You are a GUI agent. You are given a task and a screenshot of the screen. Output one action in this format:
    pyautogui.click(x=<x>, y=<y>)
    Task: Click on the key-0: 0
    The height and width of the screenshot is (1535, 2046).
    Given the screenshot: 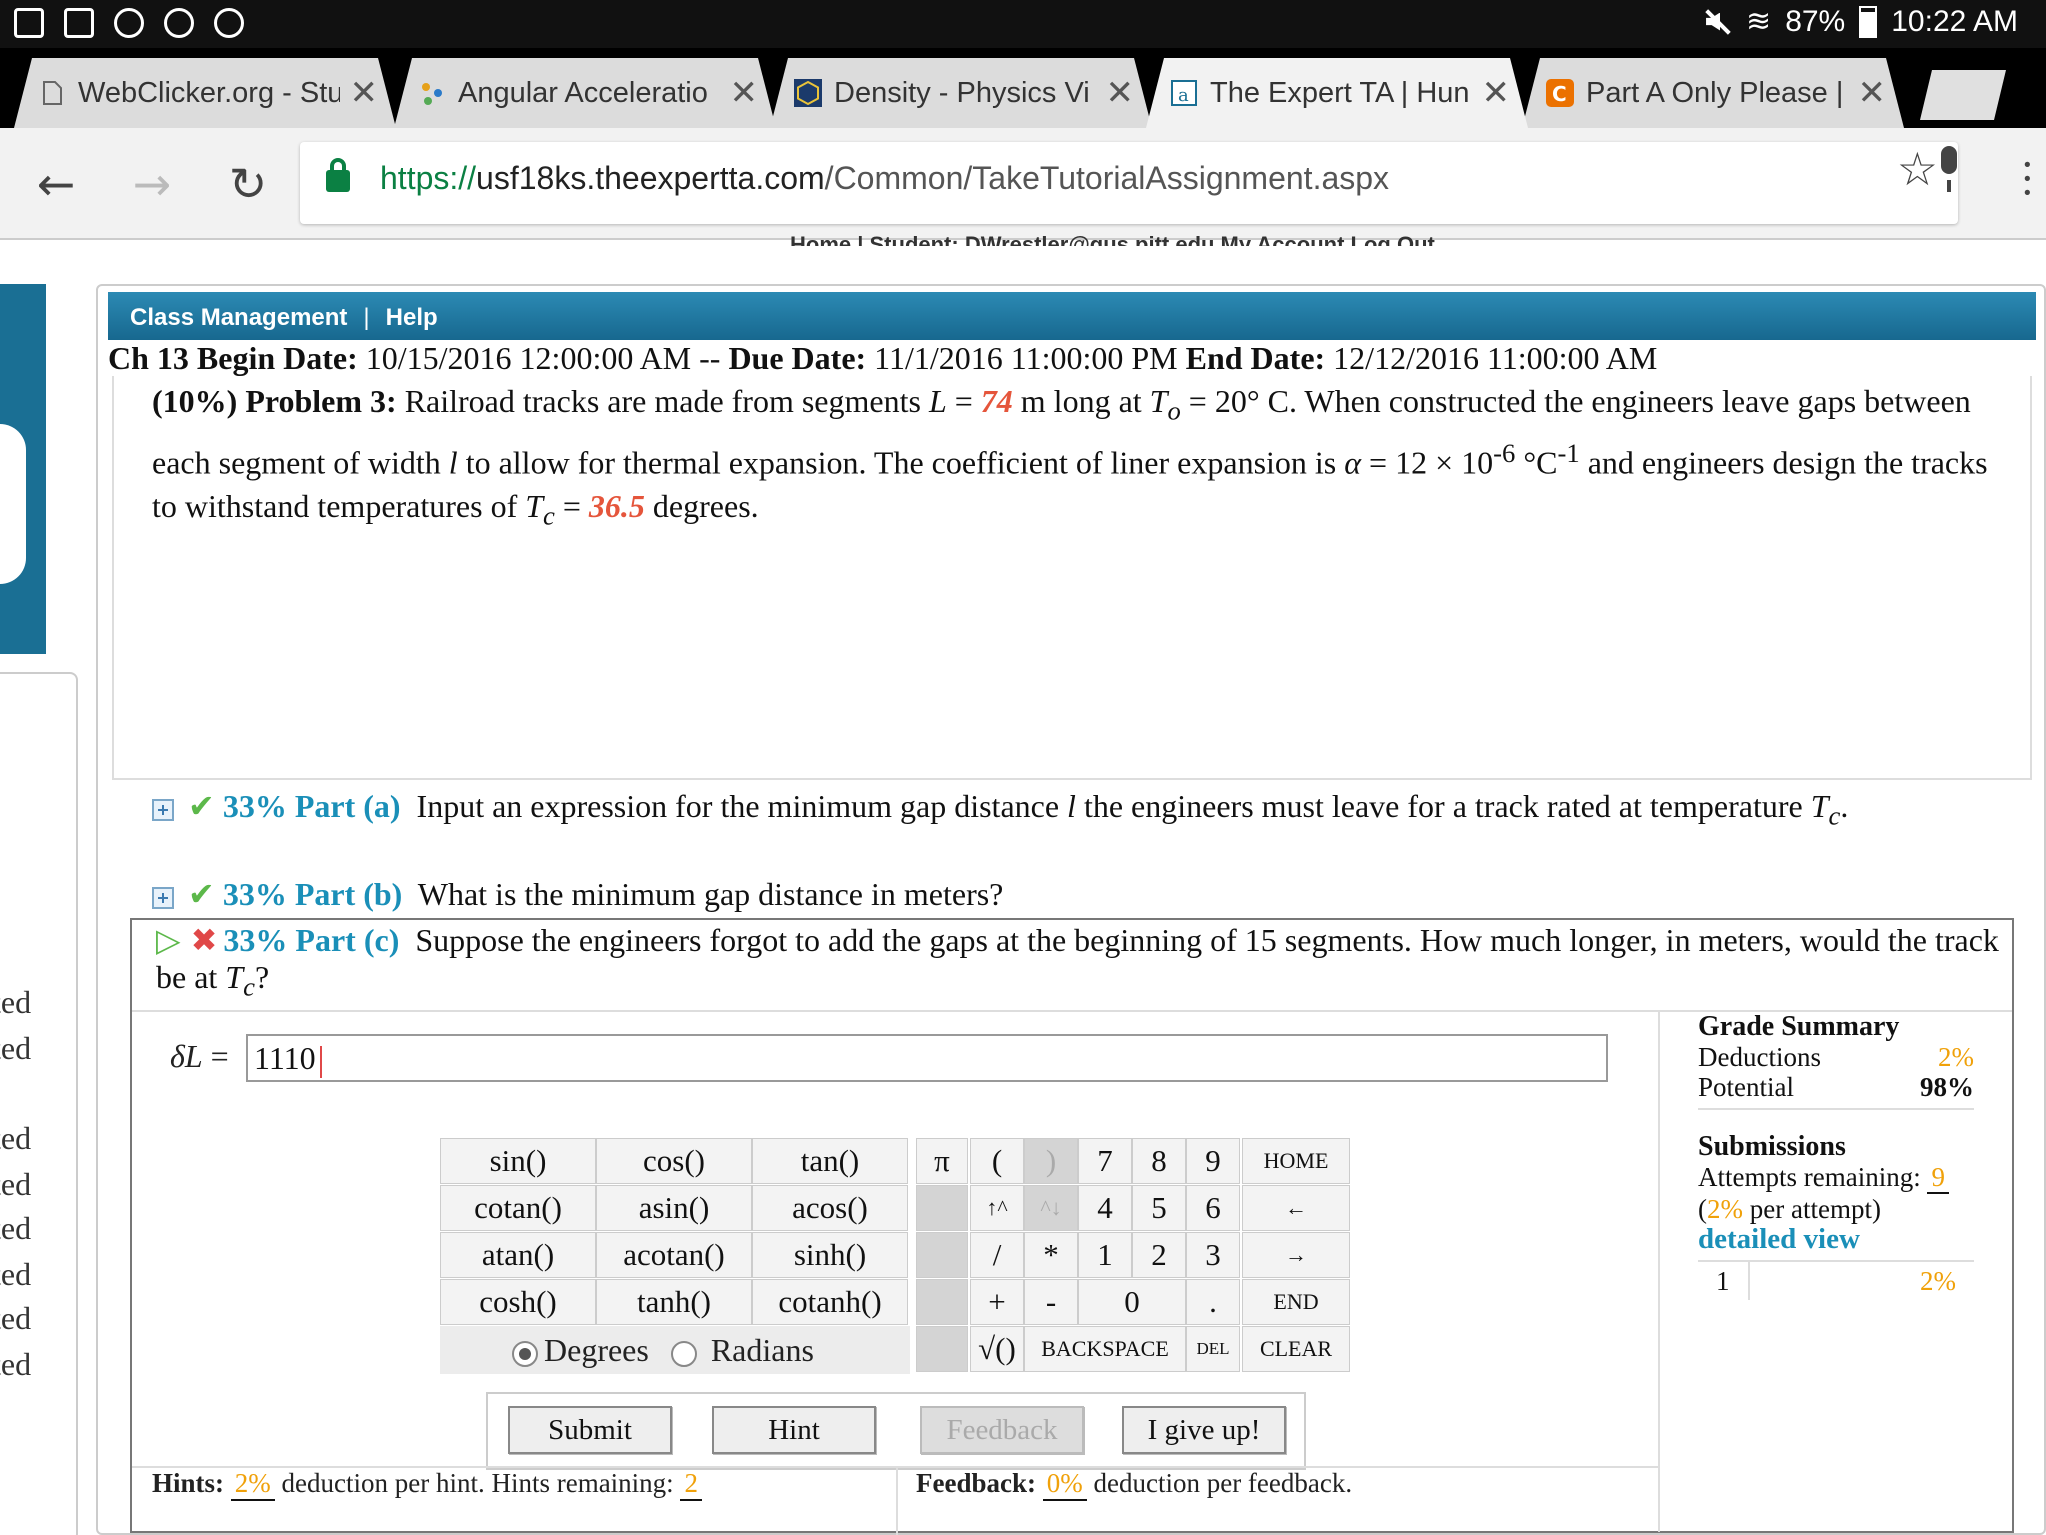 What is the action you would take?
    pyautogui.click(x=1132, y=1302)
    